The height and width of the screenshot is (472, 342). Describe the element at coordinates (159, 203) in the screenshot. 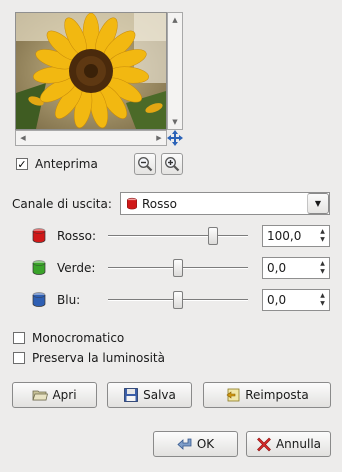

I see `output-channel-value: Rosso` at that location.